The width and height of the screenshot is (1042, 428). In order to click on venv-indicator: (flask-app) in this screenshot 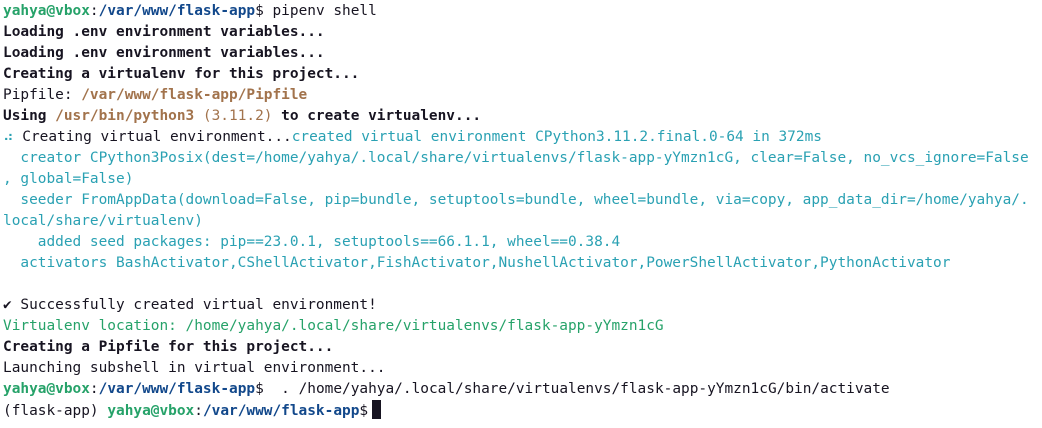, I will do `click(55, 411)`.